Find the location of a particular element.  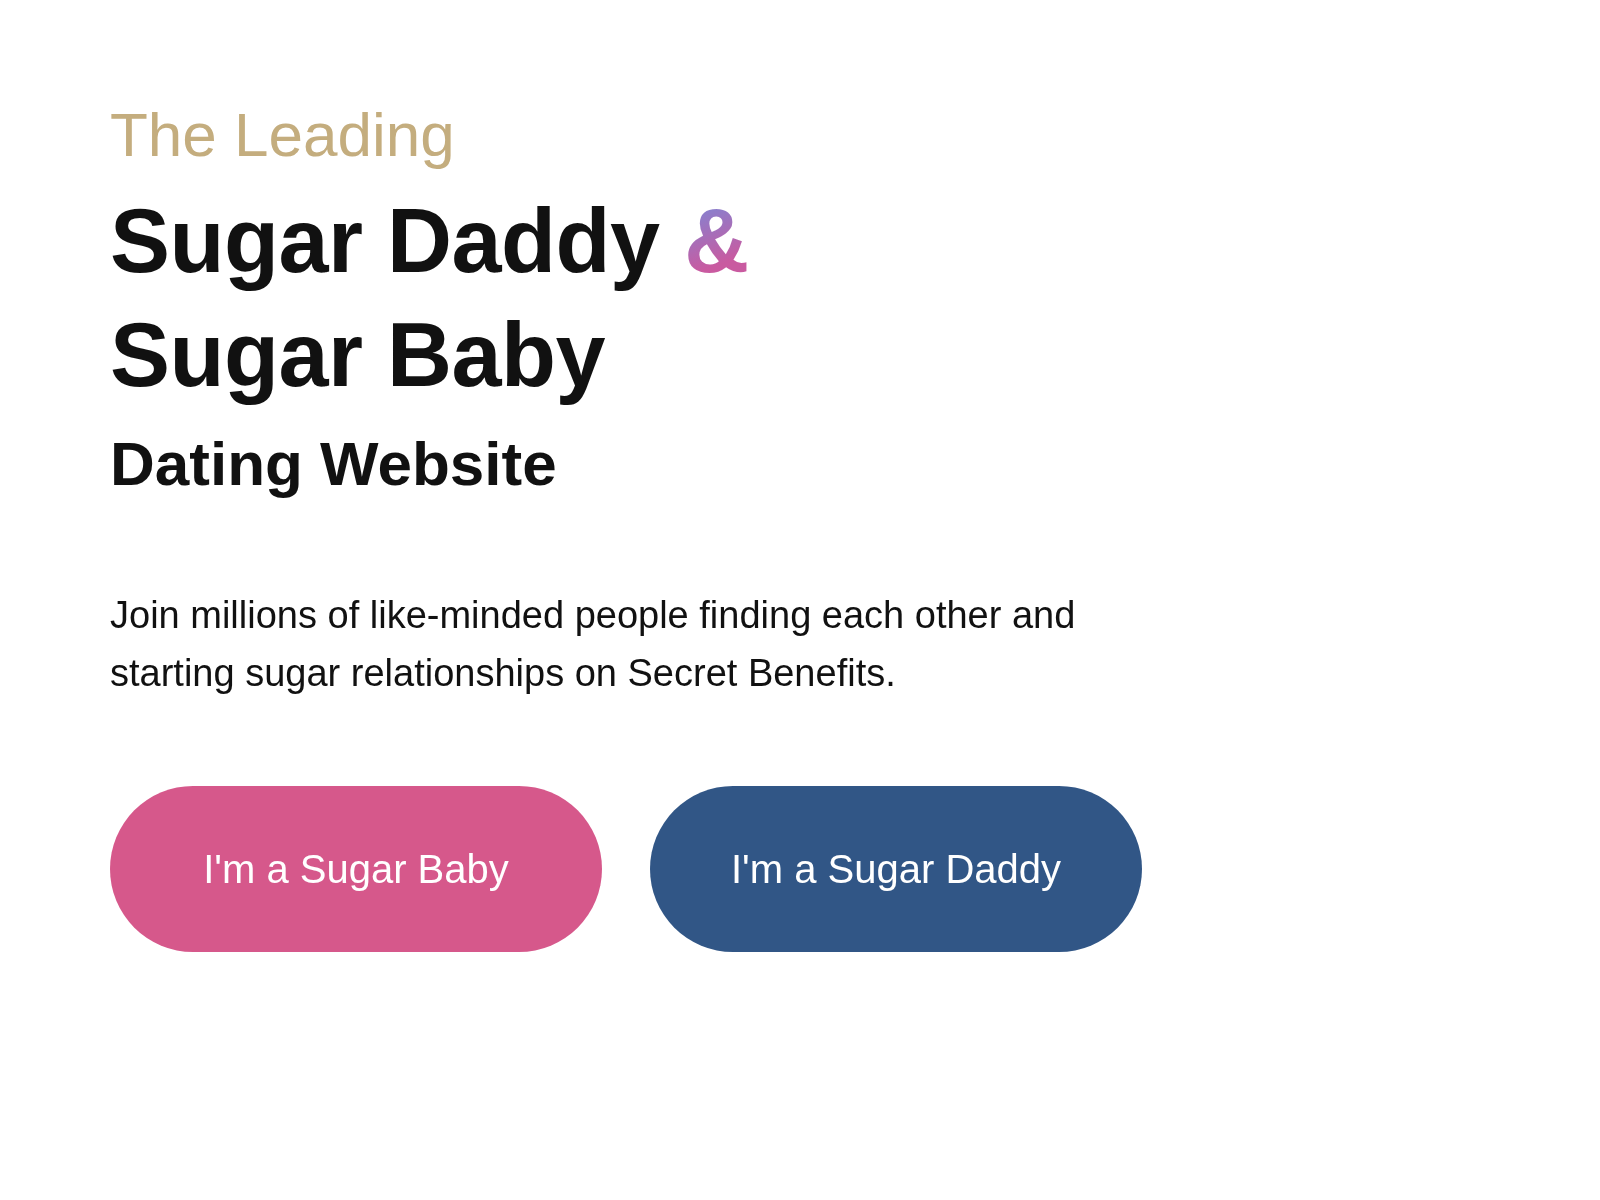

subheadline: Dating Website is located at coordinates (334, 464).